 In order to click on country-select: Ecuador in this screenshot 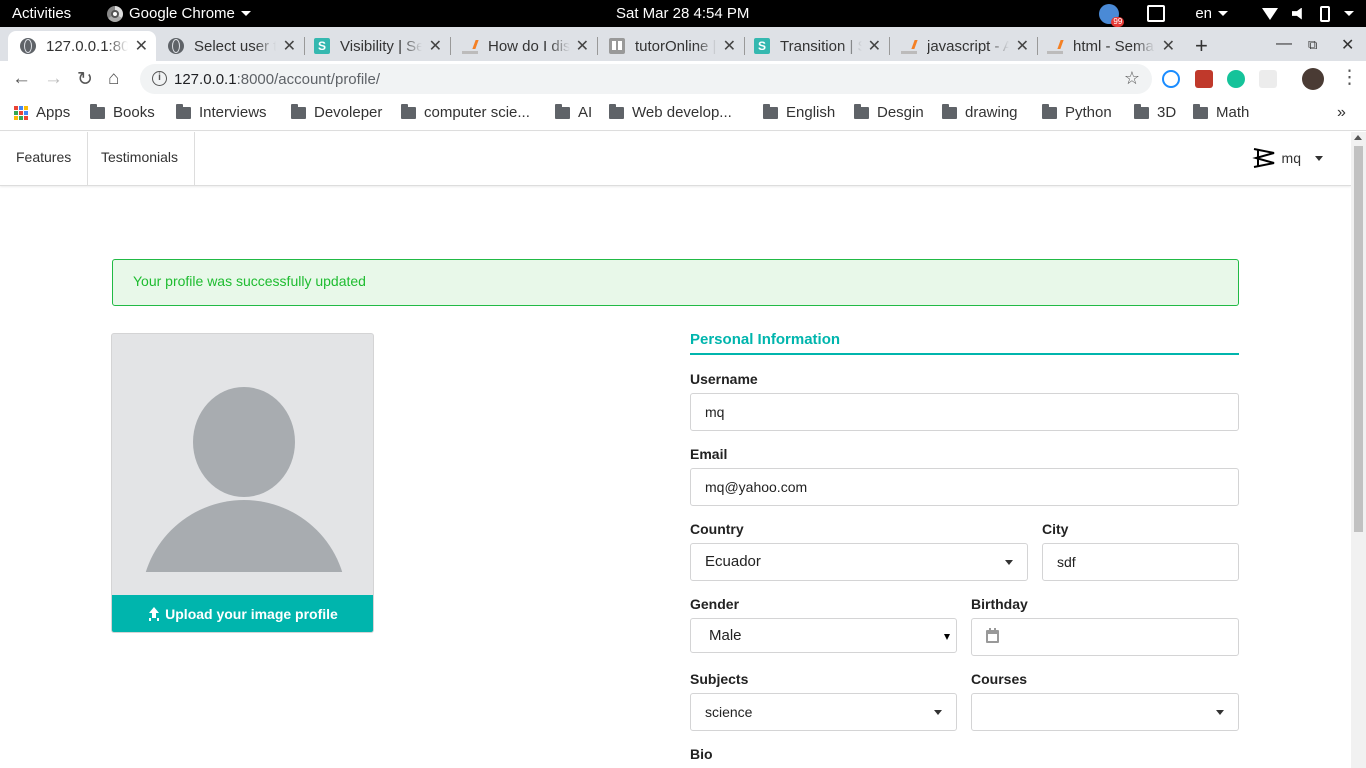, I will do `click(859, 562)`.